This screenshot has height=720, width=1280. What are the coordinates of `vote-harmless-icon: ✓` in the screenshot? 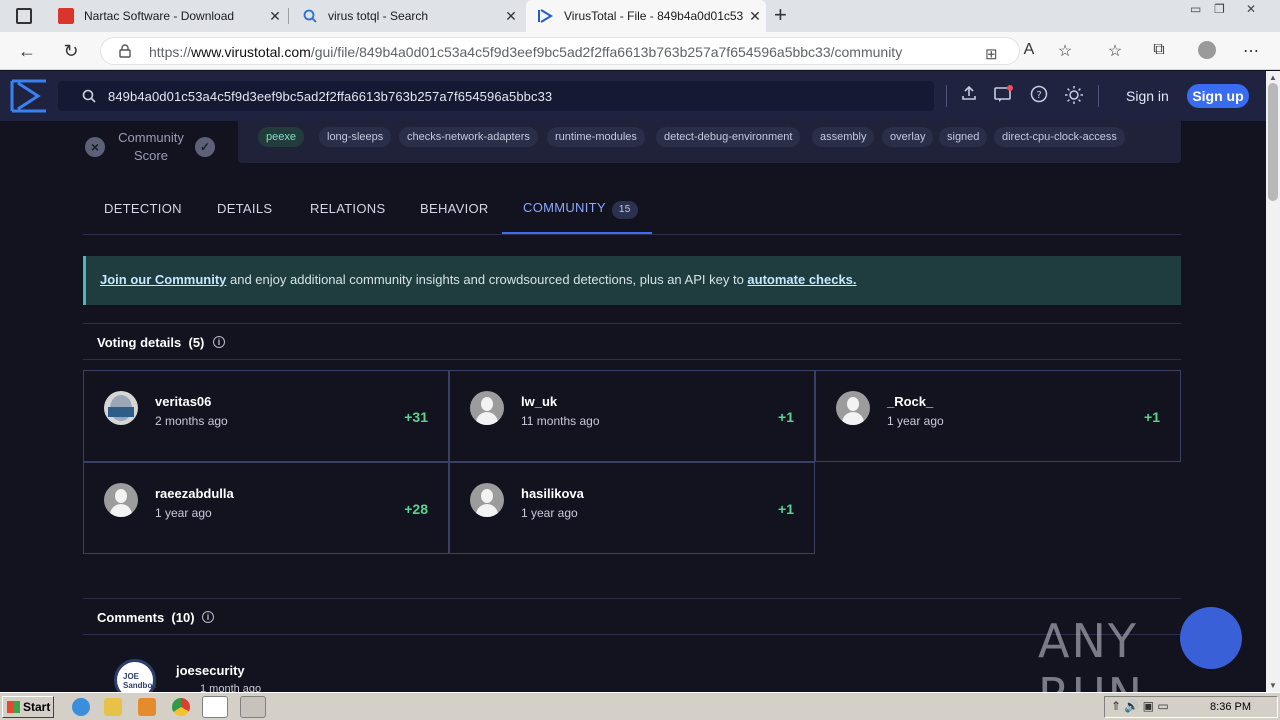 It's located at (205, 147).